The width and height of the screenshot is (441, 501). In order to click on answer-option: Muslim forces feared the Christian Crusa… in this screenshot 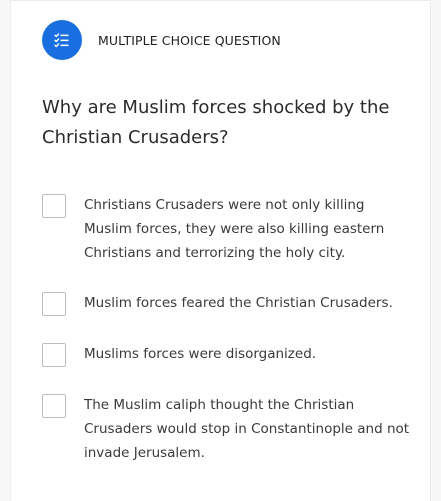, I will do `click(227, 303)`.